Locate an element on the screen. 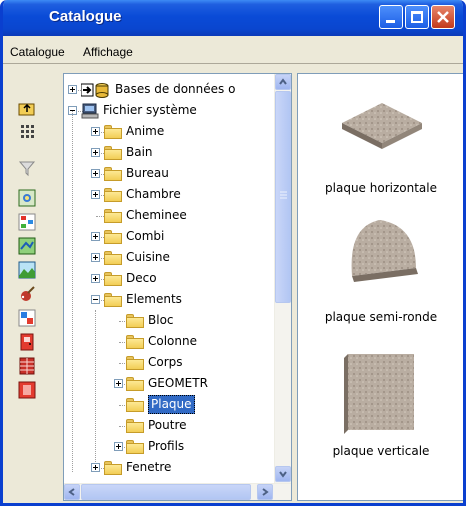 The width and height of the screenshot is (466, 506). vertical-toolbar is located at coordinates (28, 285).